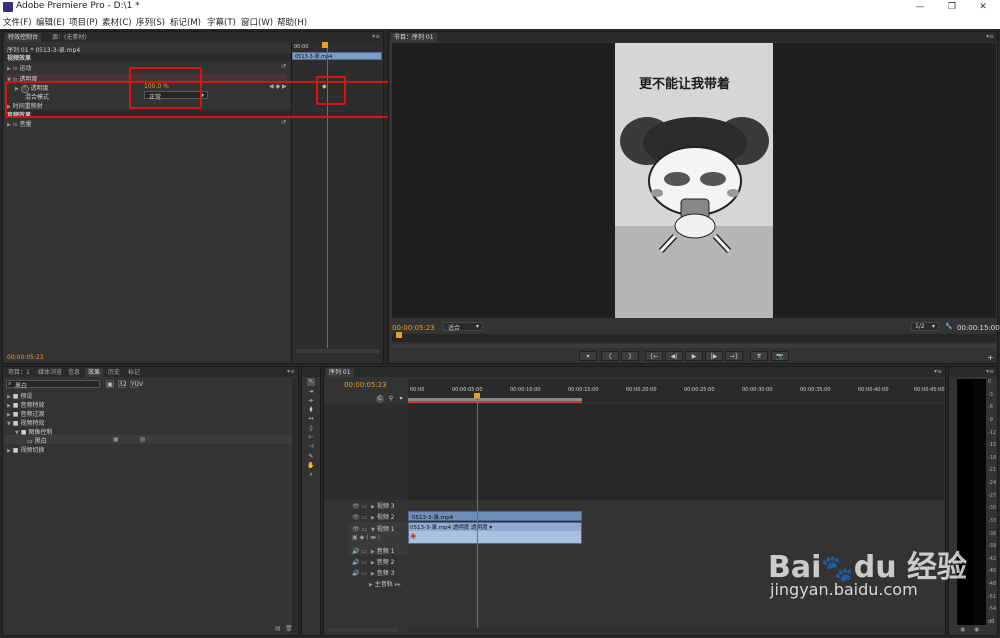  I want to click on tab-media-browser: 媒体浏览, so click(50, 372).